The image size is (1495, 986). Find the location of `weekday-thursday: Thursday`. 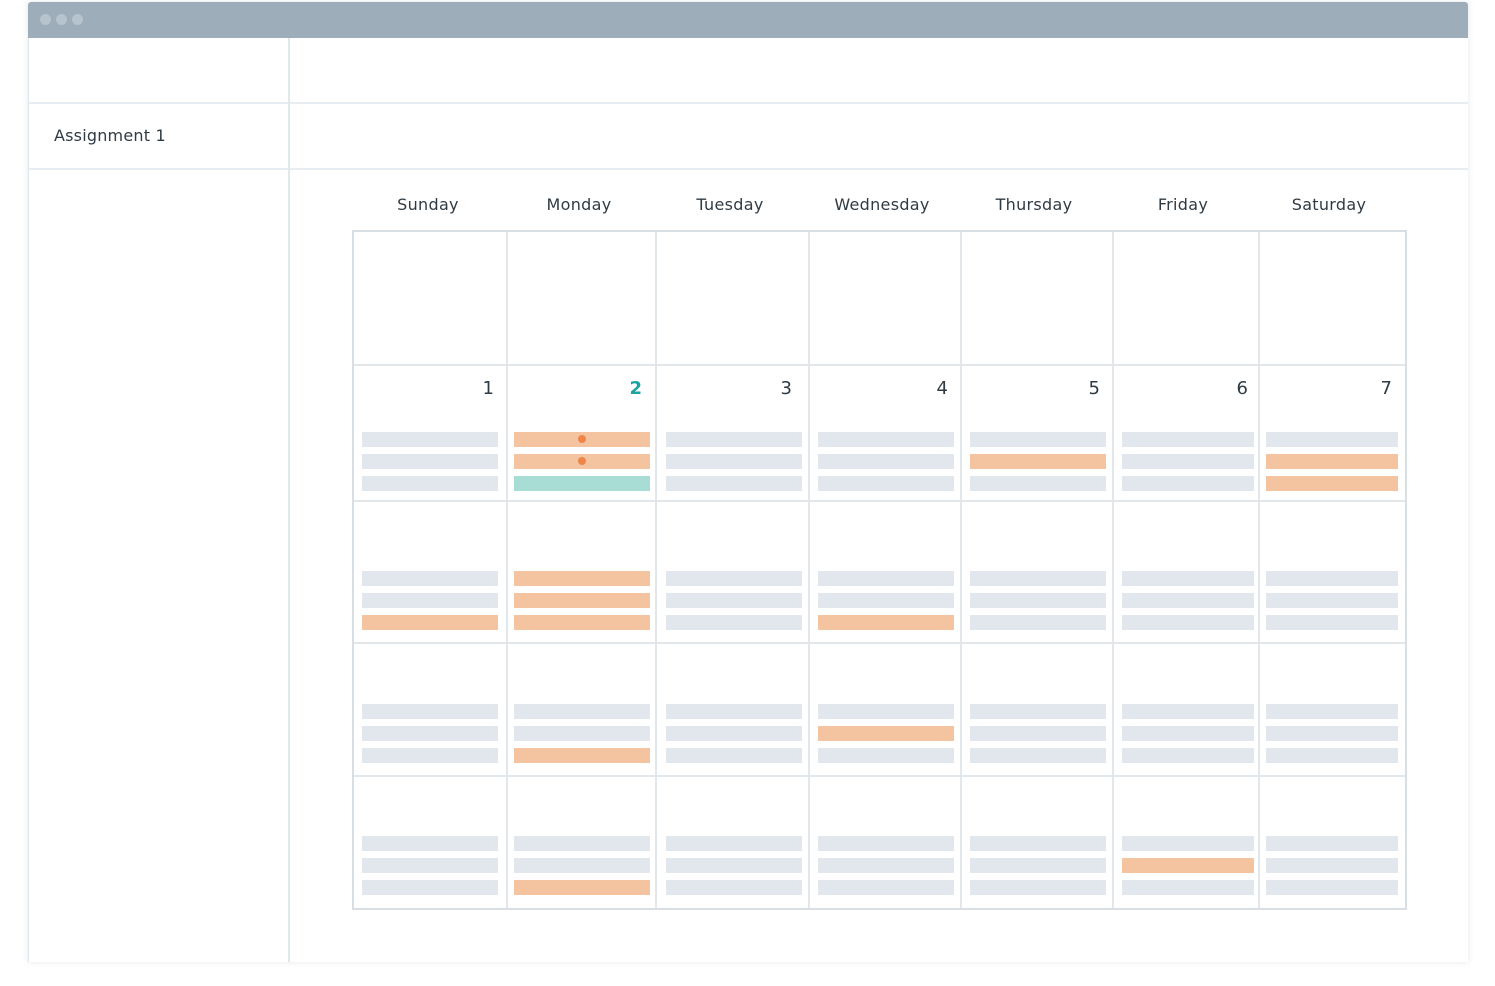

weekday-thursday: Thursday is located at coordinates (1034, 204).